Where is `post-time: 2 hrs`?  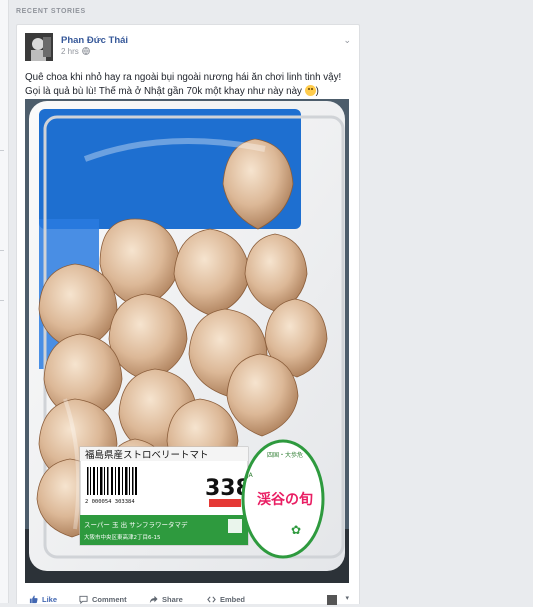 post-time: 2 hrs is located at coordinates (70, 51).